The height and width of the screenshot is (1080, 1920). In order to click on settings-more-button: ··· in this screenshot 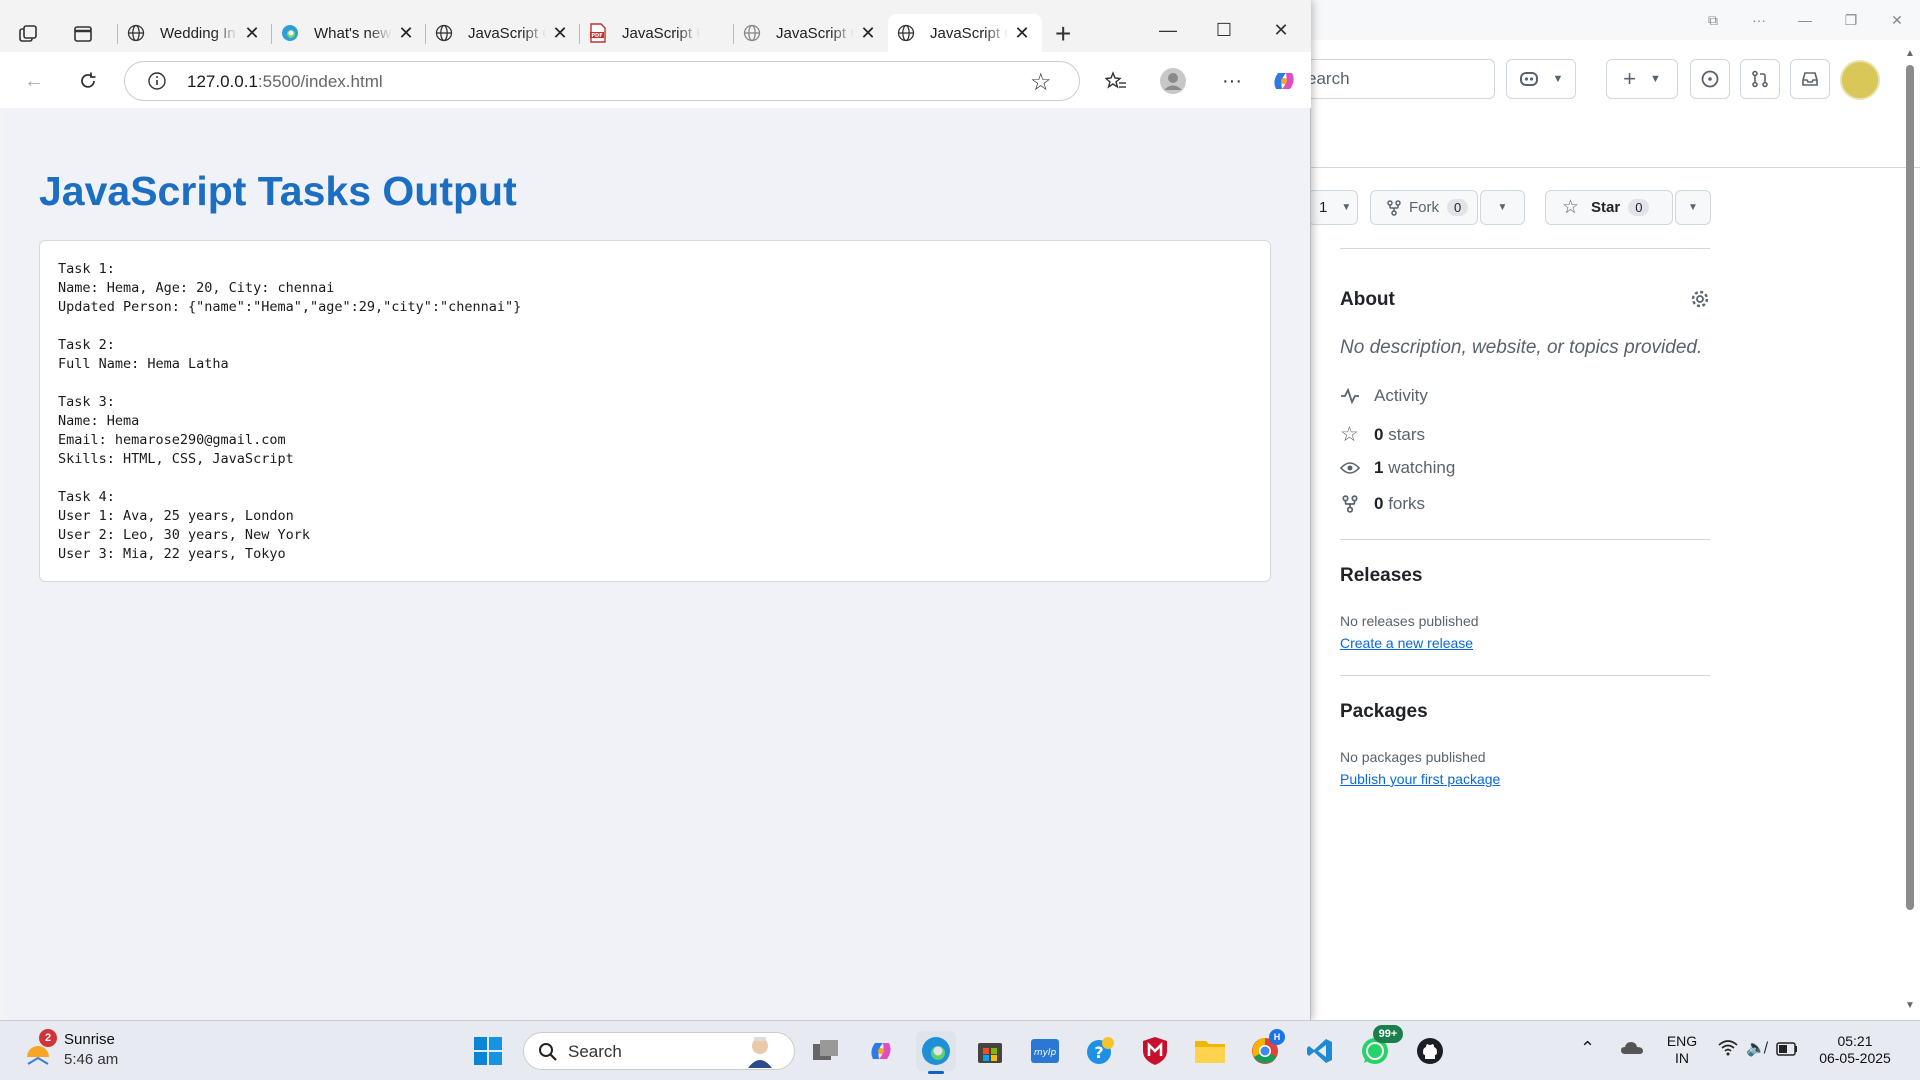, I will do `click(1232, 81)`.